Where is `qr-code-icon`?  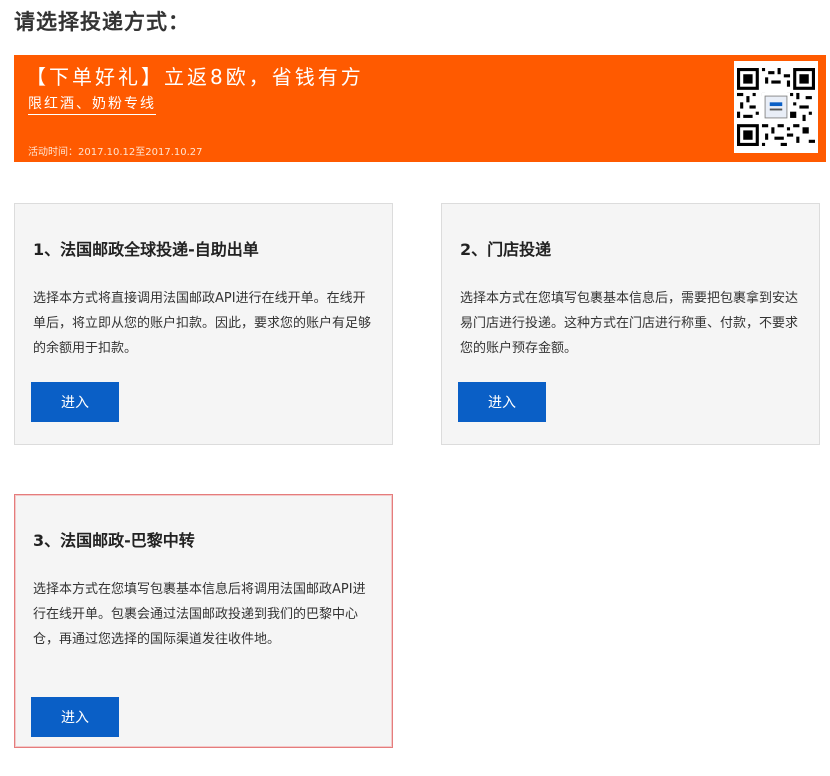
qr-code-icon is located at coordinates (776, 107).